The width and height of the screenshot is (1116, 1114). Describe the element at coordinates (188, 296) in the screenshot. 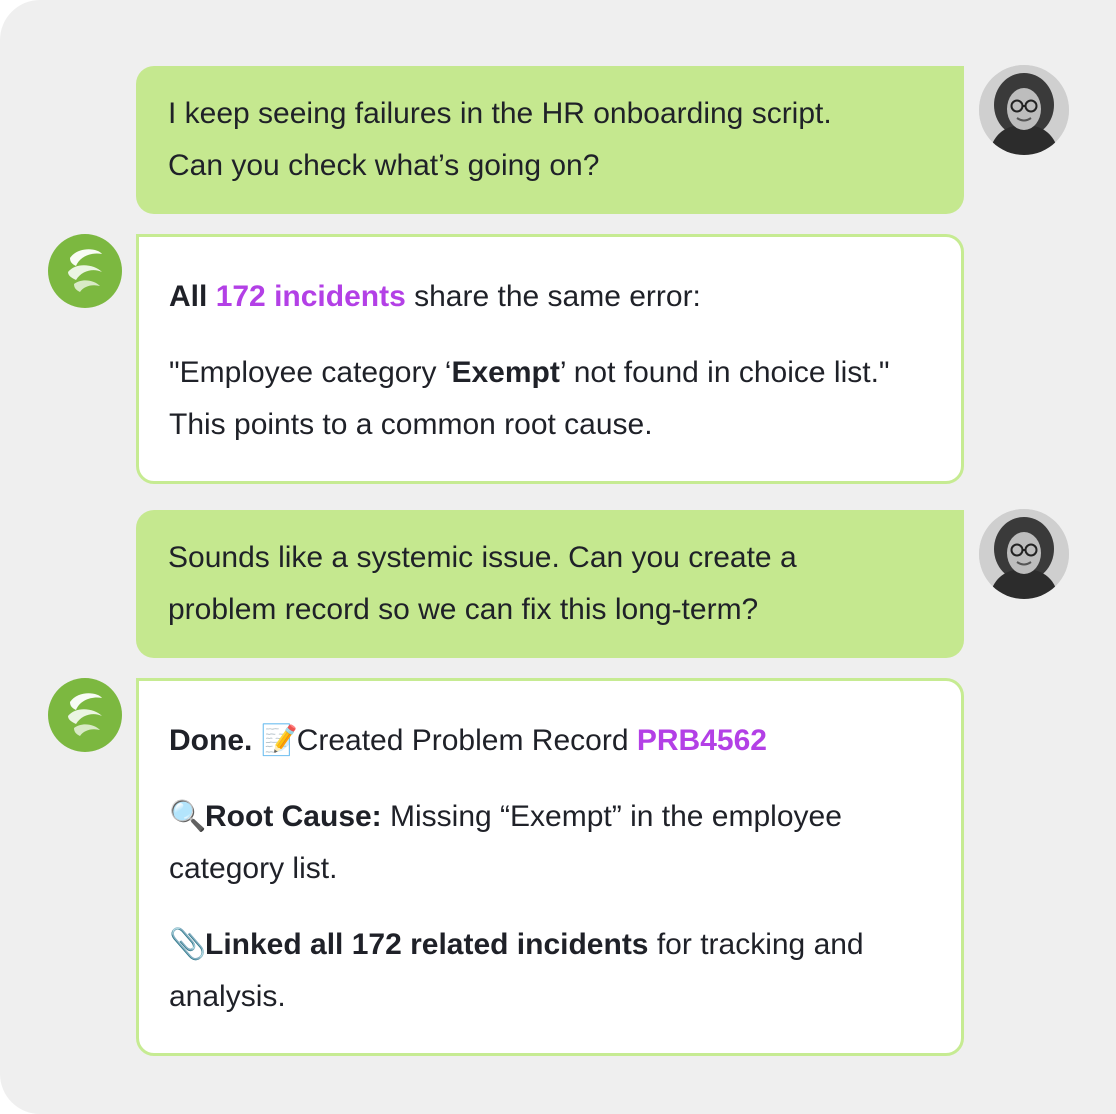

I see `emphasis-text: All` at that location.